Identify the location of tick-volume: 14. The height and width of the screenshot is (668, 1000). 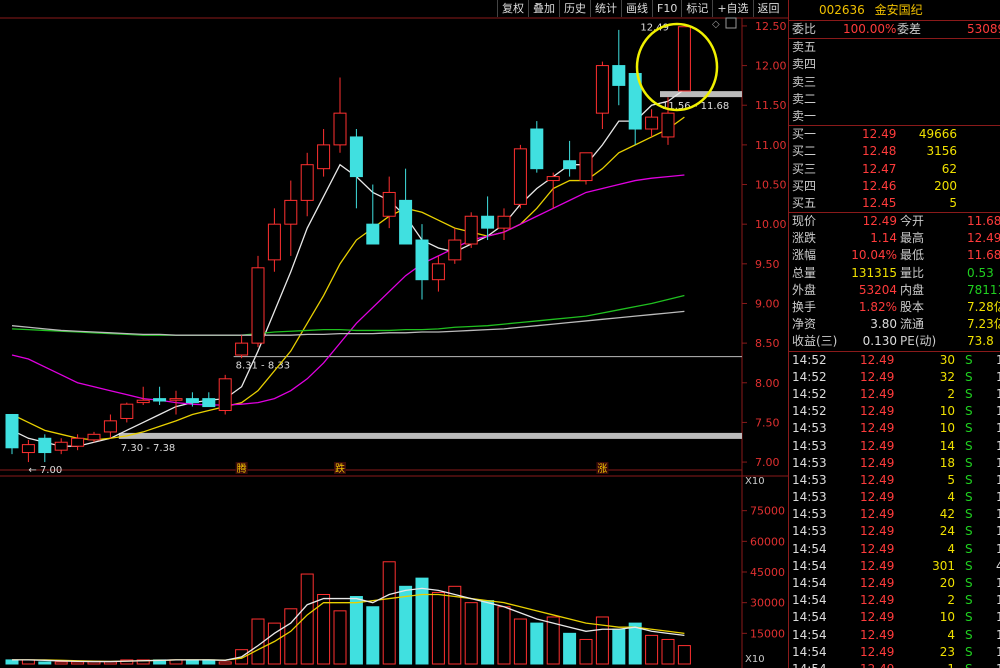
(947, 445).